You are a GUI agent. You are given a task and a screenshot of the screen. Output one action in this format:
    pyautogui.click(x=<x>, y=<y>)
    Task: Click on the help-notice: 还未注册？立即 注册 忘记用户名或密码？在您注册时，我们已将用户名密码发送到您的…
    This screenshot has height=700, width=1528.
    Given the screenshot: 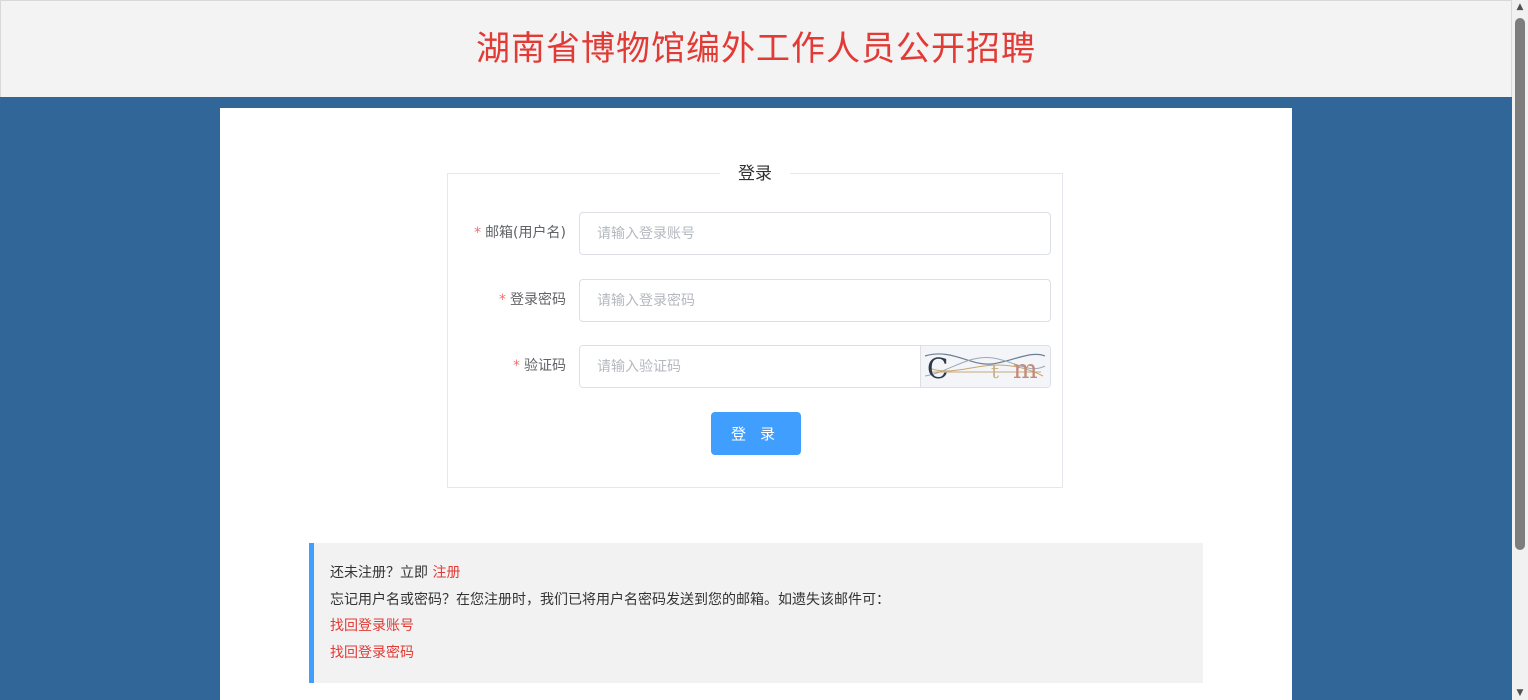 What is the action you would take?
    pyautogui.click(x=756, y=613)
    